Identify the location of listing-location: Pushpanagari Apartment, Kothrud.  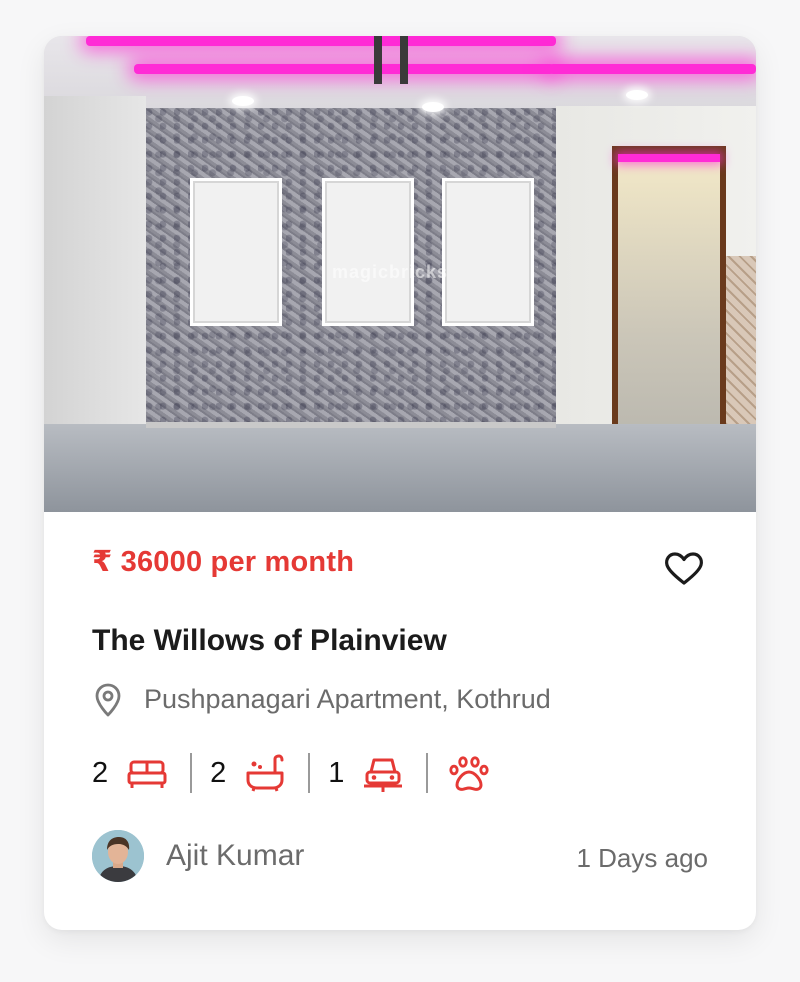
(347, 699).